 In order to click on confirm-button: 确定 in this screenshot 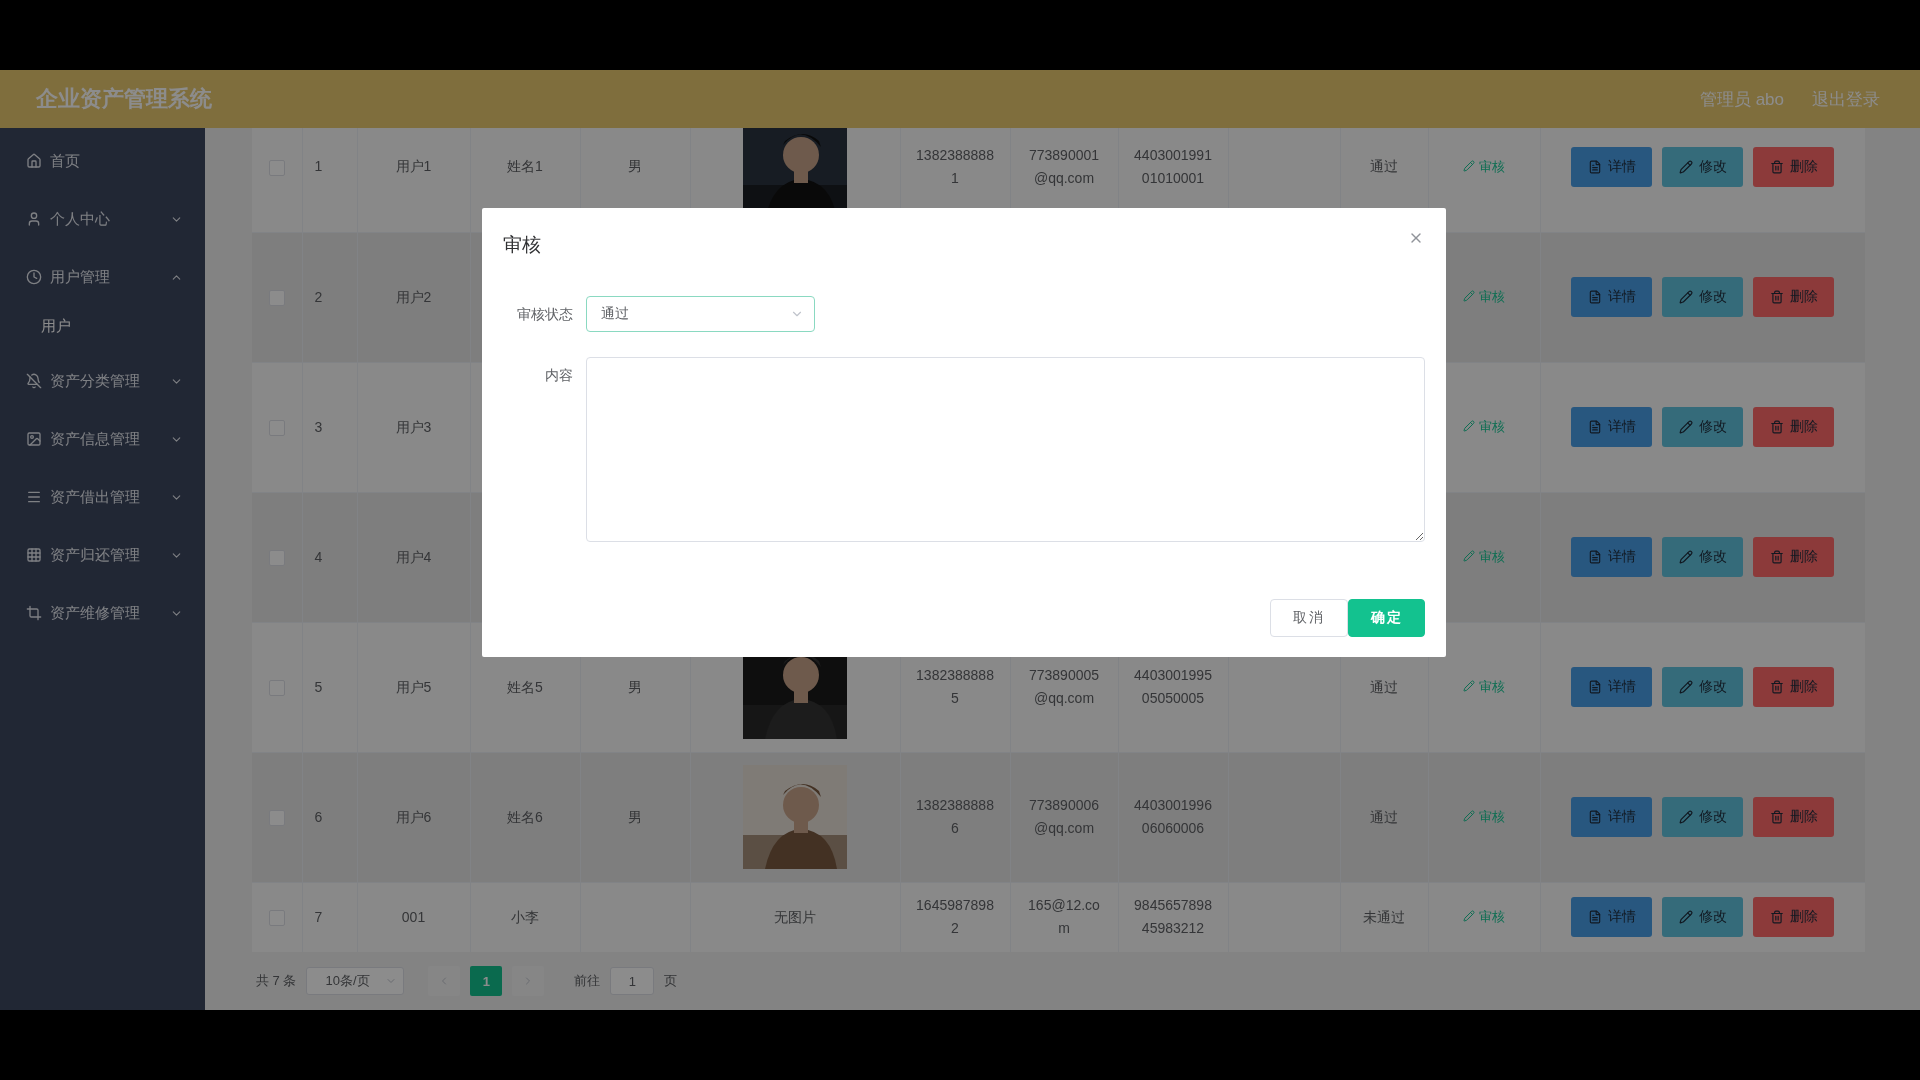, I will do `click(1386, 618)`.